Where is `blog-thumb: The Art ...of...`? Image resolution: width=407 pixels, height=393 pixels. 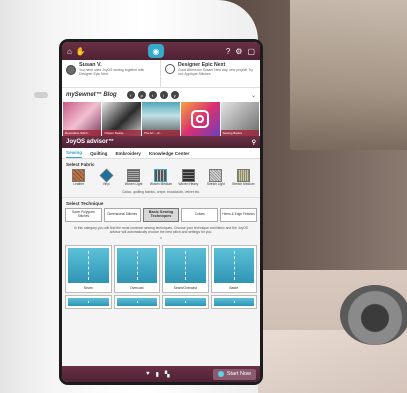 blog-thumb: The Art ...of... is located at coordinates (161, 119).